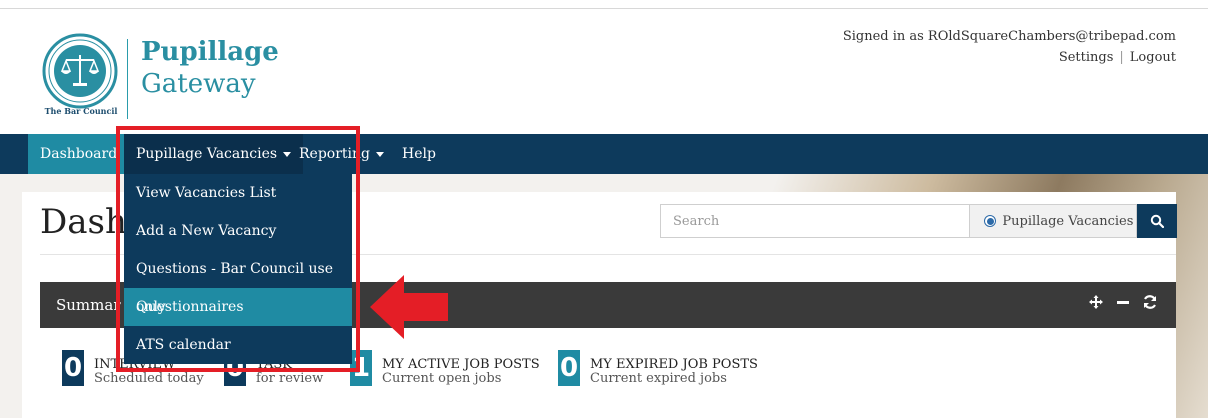 Image resolution: width=1208 pixels, height=418 pixels. I want to click on summary-tools, so click(1123, 302).